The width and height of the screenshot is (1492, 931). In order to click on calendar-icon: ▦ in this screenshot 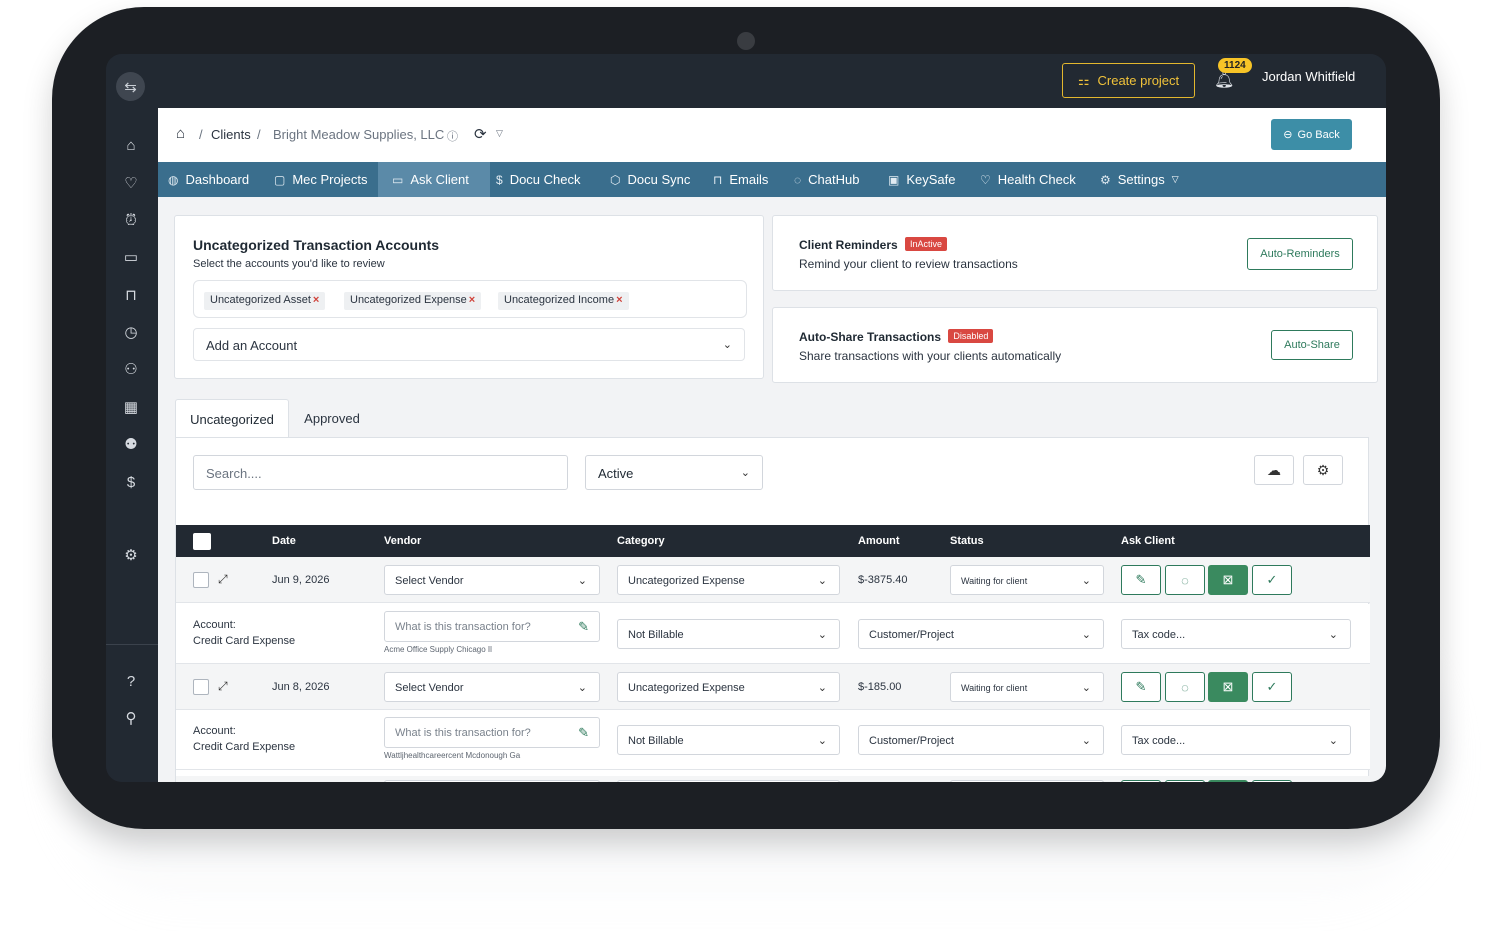, I will do `click(131, 407)`.